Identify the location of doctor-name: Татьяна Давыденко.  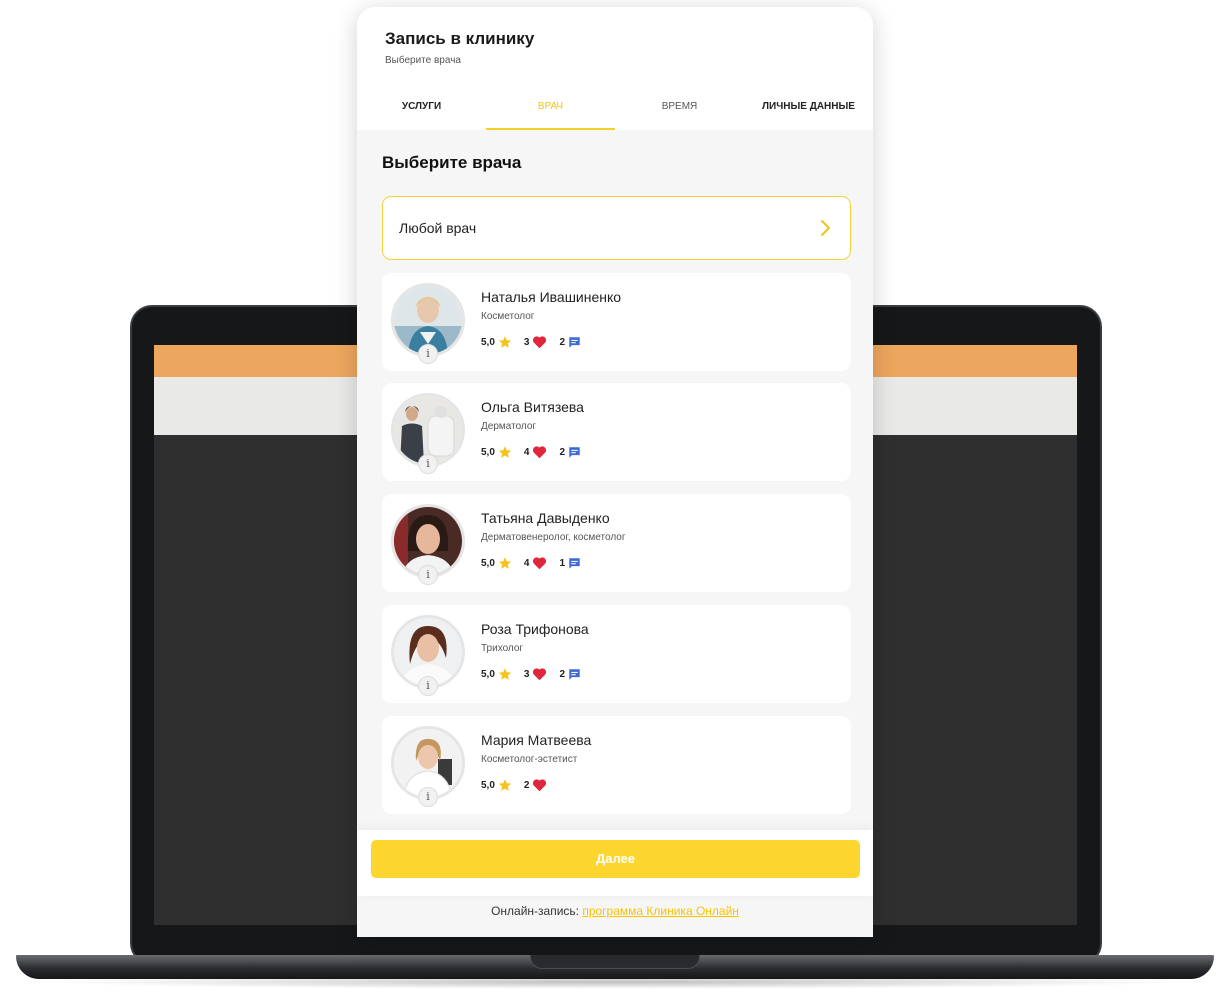
(545, 518).